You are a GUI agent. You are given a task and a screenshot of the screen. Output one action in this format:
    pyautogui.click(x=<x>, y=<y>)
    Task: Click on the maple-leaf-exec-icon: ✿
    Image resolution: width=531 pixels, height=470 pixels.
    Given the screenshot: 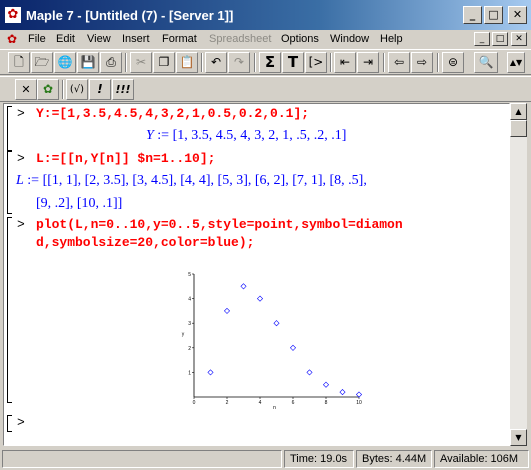 What is the action you would take?
    pyautogui.click(x=48, y=89)
    